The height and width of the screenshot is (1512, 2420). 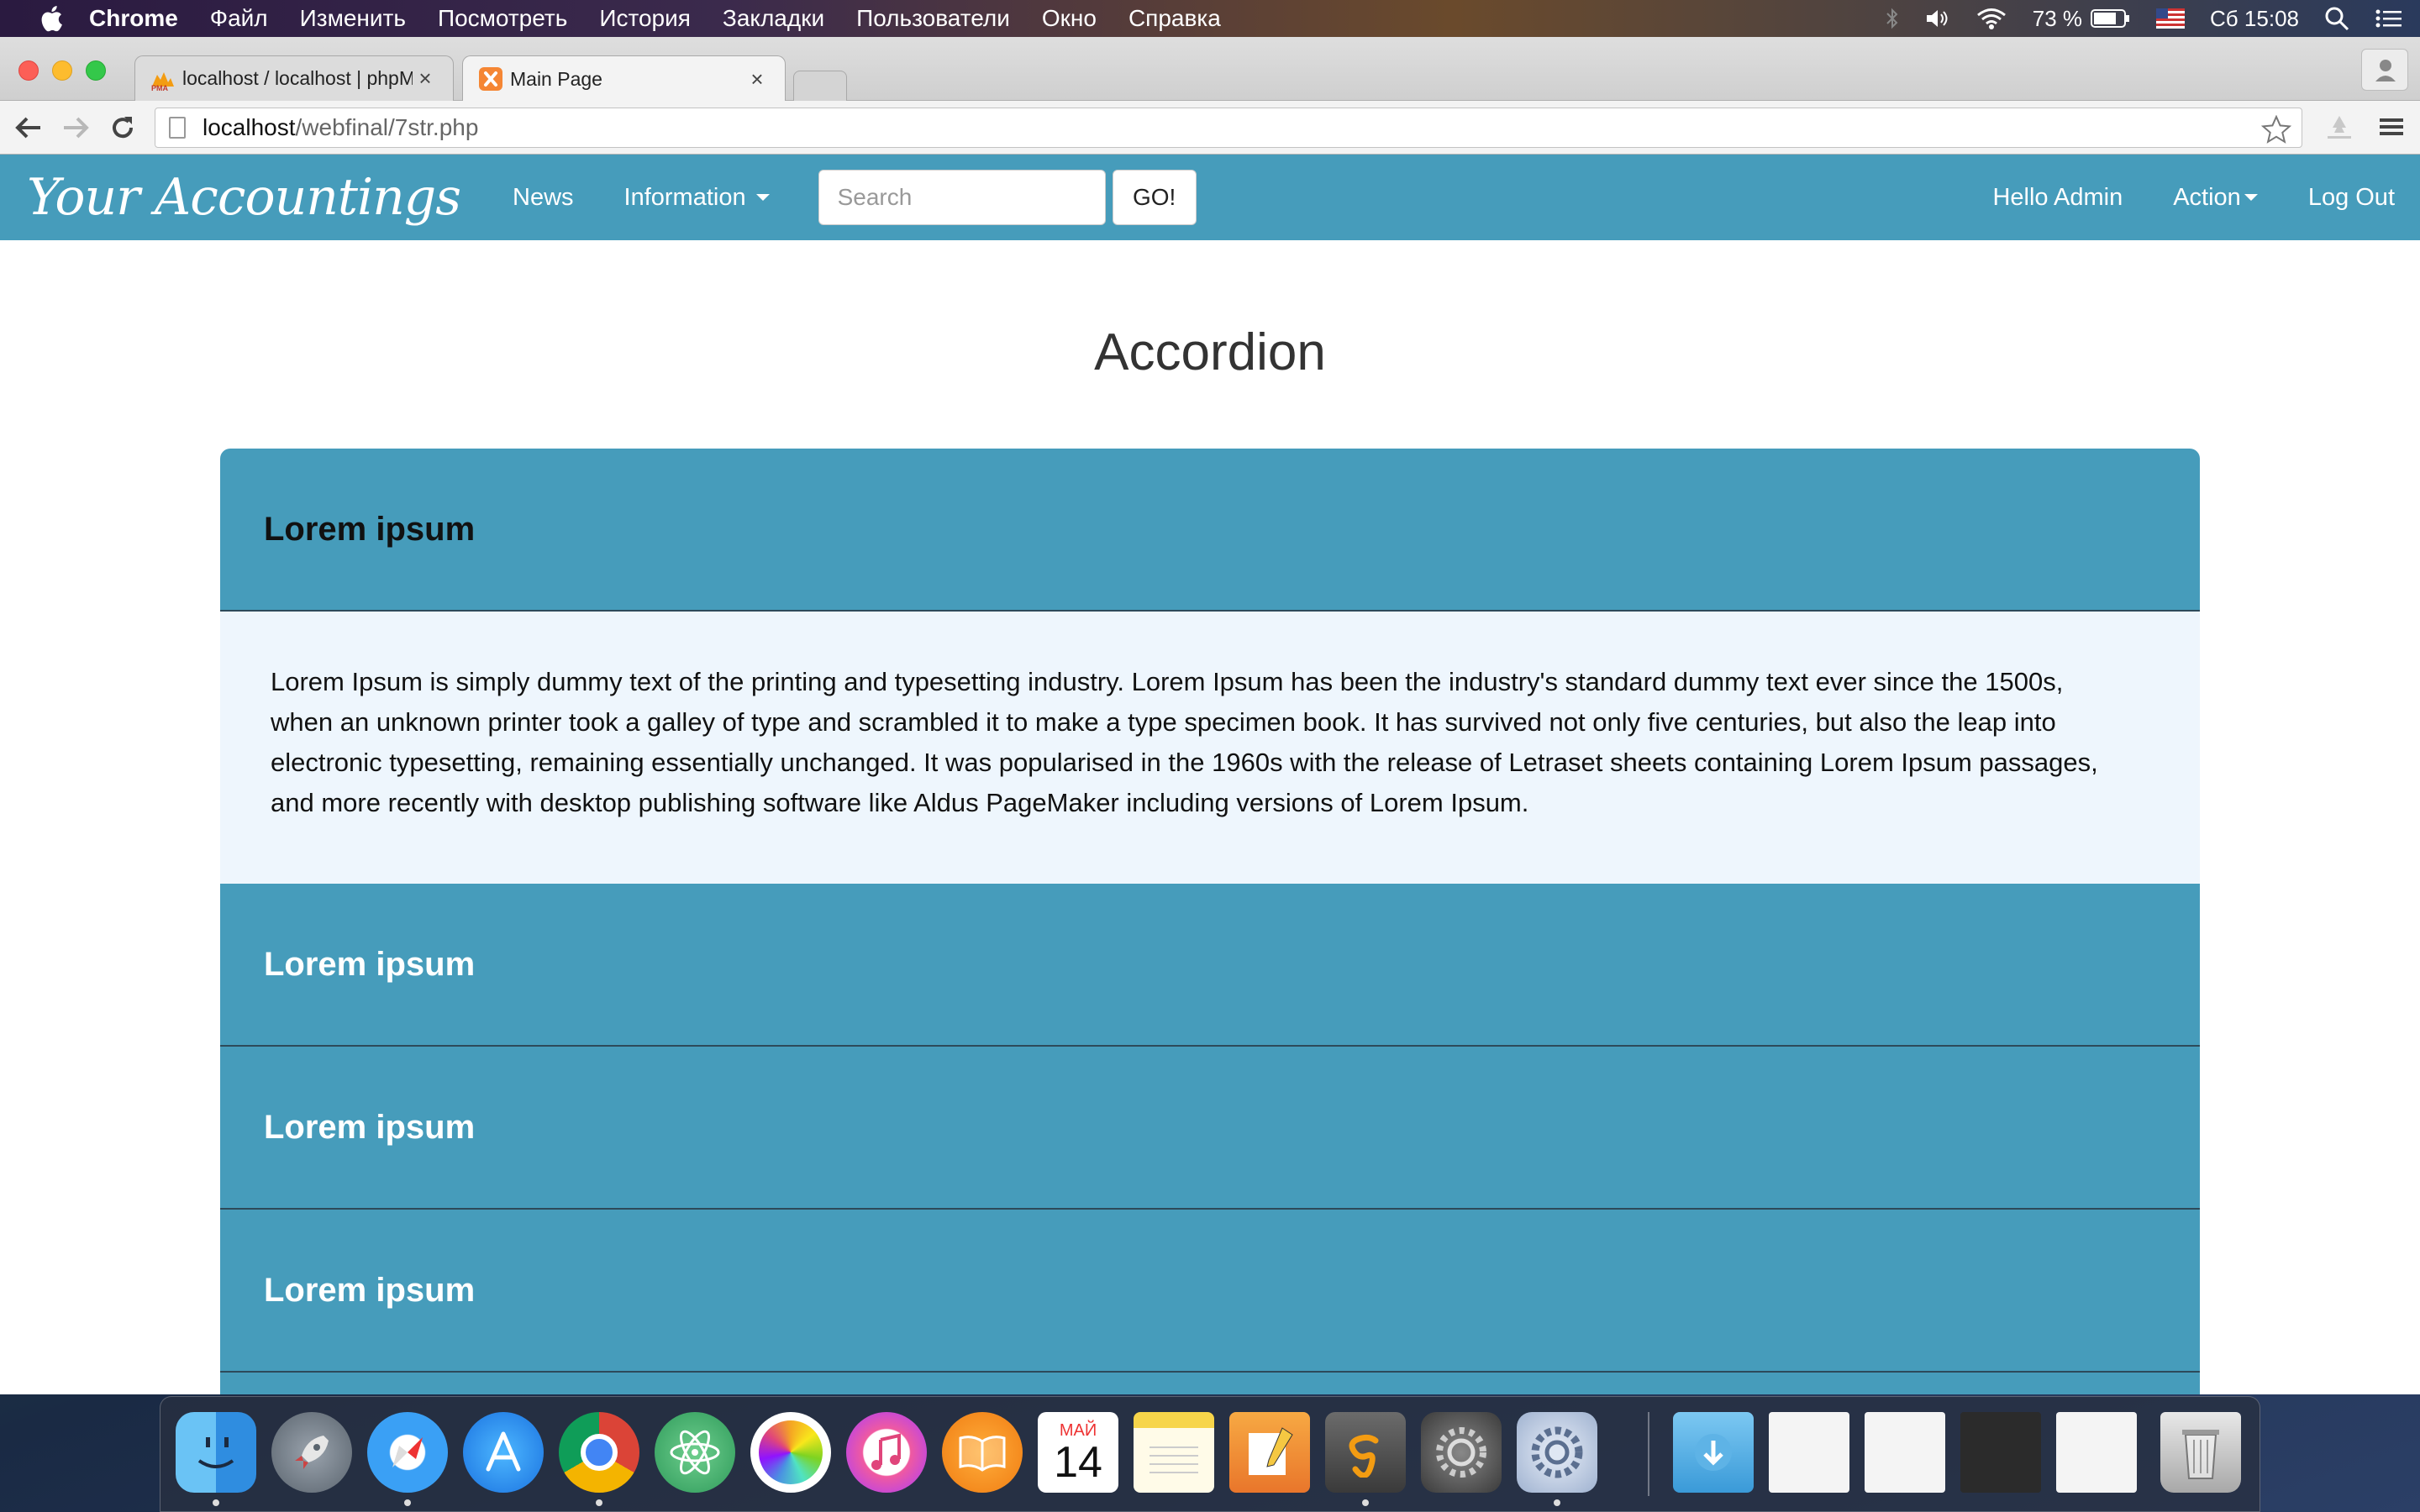 What do you see at coordinates (1078, 1462) in the screenshot?
I see `calendar-day: 14` at bounding box center [1078, 1462].